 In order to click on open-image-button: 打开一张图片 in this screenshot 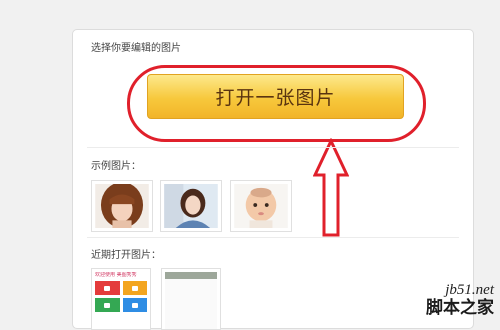, I will do `click(275, 96)`.